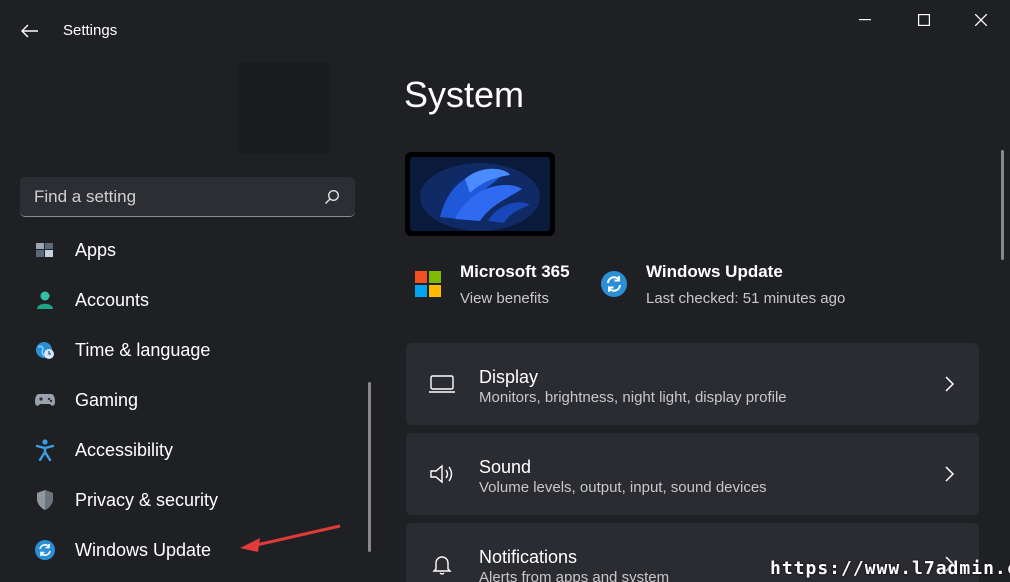  I want to click on device-image, so click(480, 194).